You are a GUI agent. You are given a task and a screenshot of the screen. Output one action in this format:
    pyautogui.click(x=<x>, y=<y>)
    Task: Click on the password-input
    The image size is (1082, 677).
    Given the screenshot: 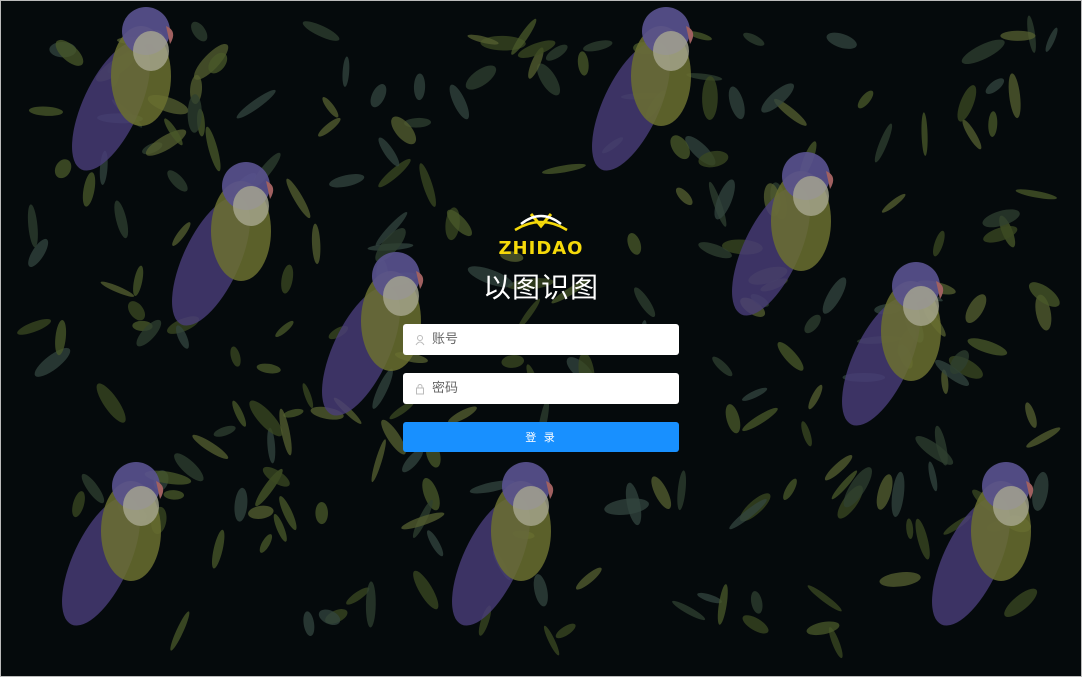 What is the action you would take?
    pyautogui.click(x=554, y=388)
    